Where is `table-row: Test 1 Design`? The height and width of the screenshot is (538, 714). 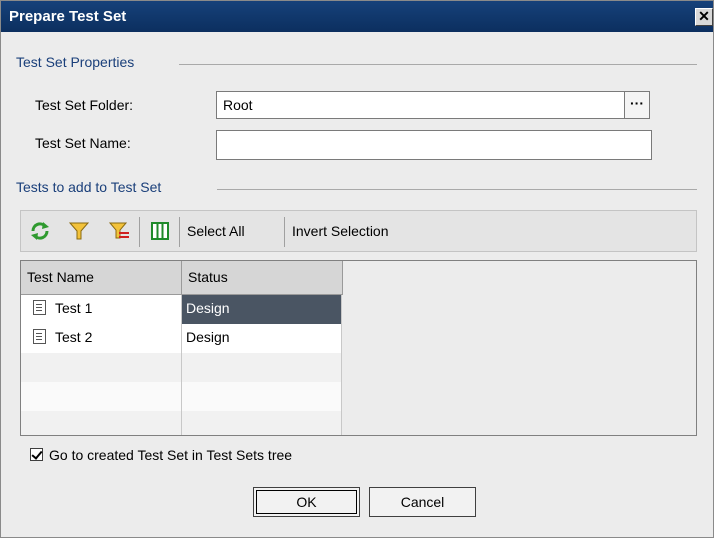 table-row: Test 1 Design is located at coordinates (181, 309).